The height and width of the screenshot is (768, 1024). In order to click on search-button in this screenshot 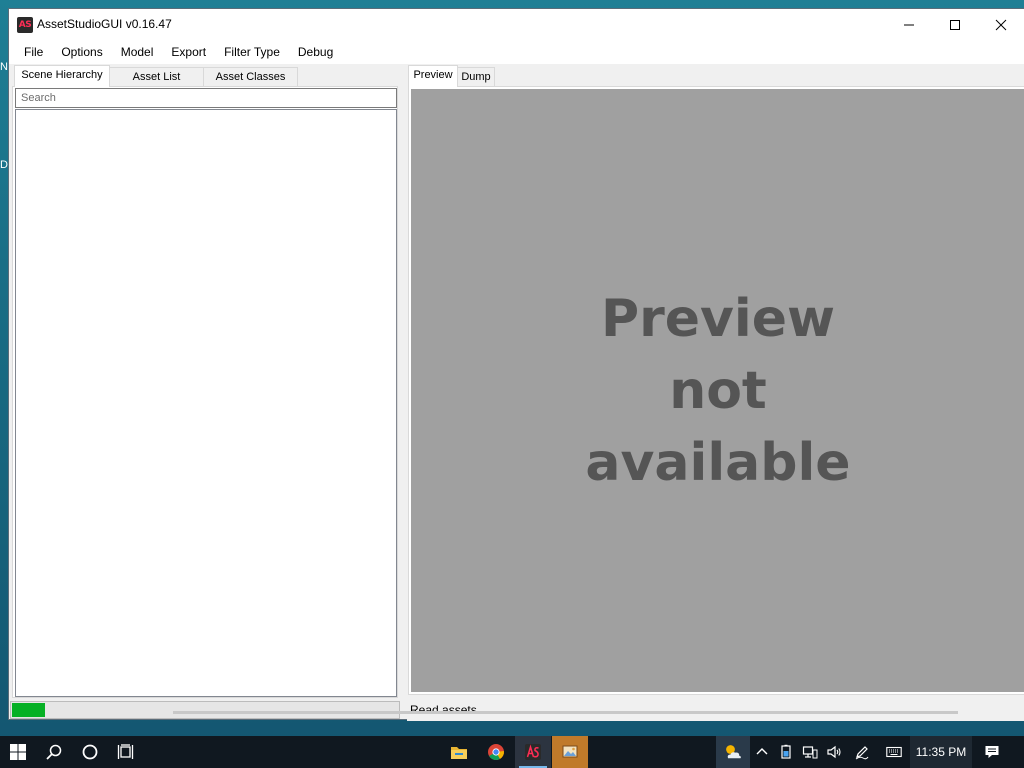, I will do `click(54, 752)`.